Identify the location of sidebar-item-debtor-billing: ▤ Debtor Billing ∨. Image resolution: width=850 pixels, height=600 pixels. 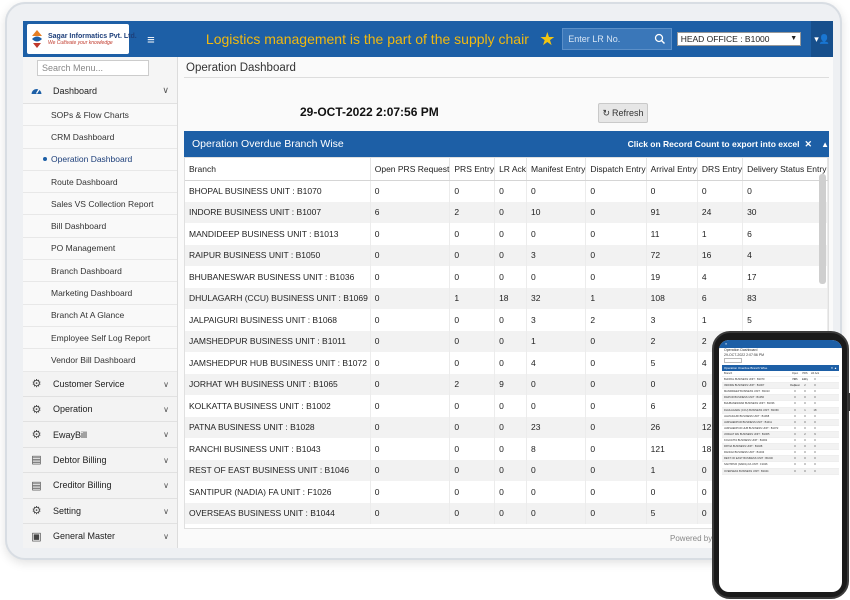
(100, 460).